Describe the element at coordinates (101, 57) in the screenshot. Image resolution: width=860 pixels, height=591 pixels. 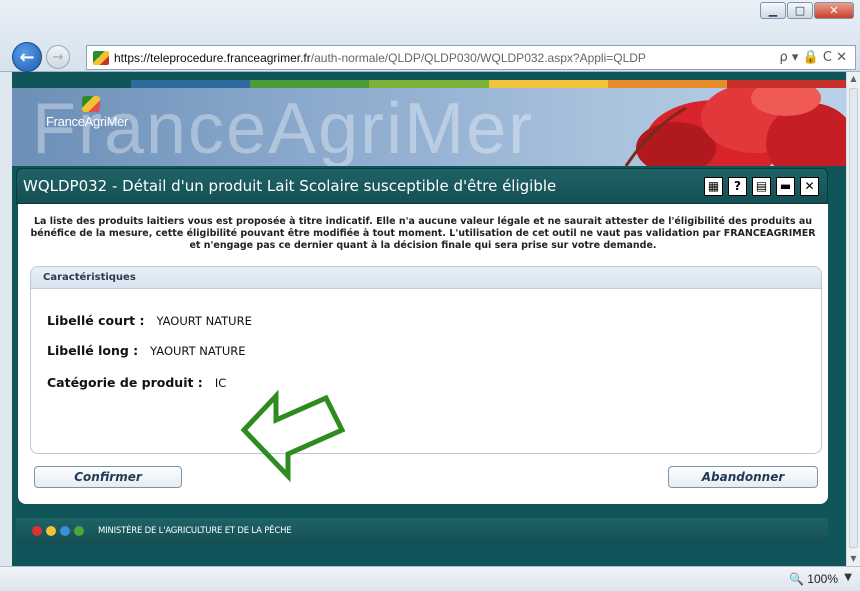
I see `site-favicon-icon` at that location.